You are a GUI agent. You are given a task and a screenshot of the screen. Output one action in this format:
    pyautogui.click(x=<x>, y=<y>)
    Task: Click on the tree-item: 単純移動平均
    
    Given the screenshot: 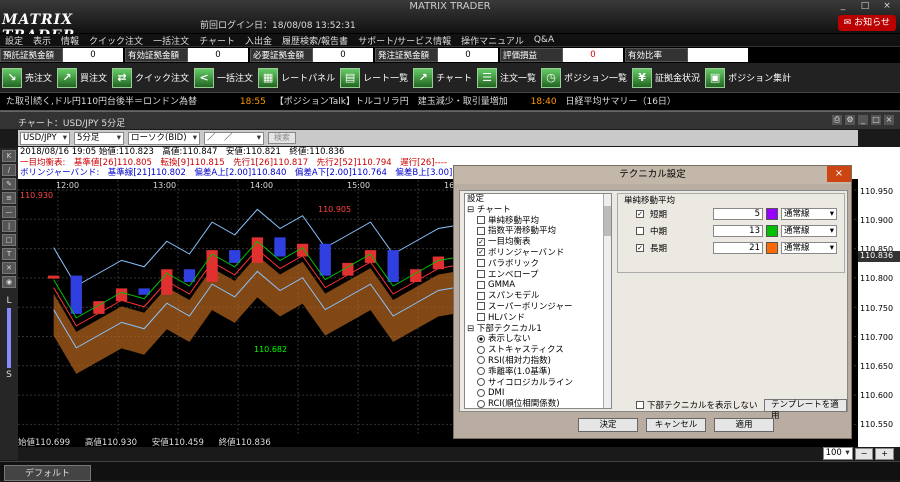 What is the action you would take?
    pyautogui.click(x=538, y=221)
    